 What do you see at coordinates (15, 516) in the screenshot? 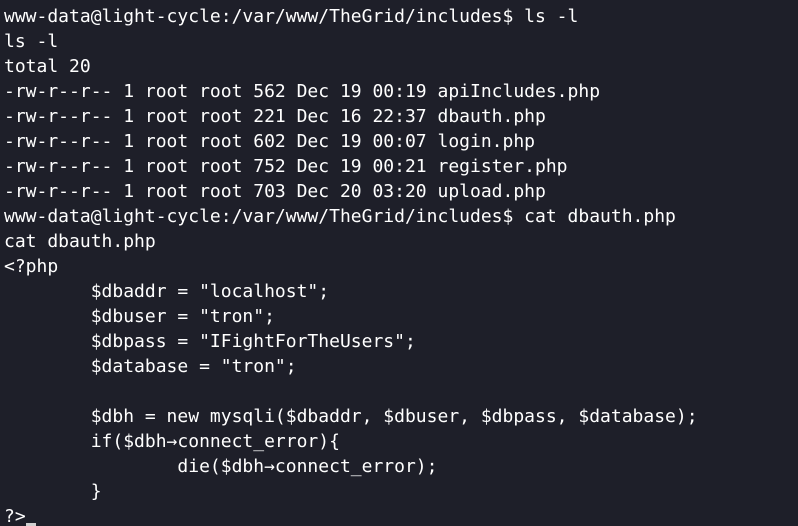
I see `php-close-tag: ?>` at bounding box center [15, 516].